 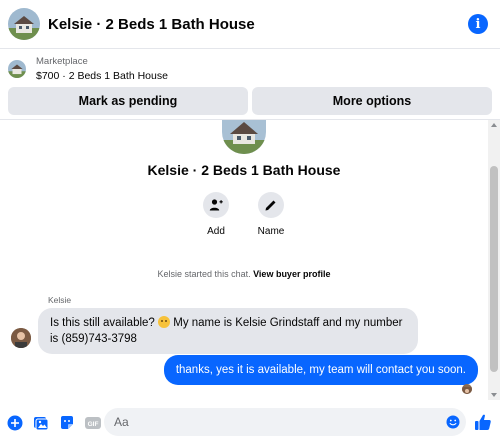 What do you see at coordinates (128, 101) in the screenshot?
I see `mark-as-pending-button: Mark as pending` at bounding box center [128, 101].